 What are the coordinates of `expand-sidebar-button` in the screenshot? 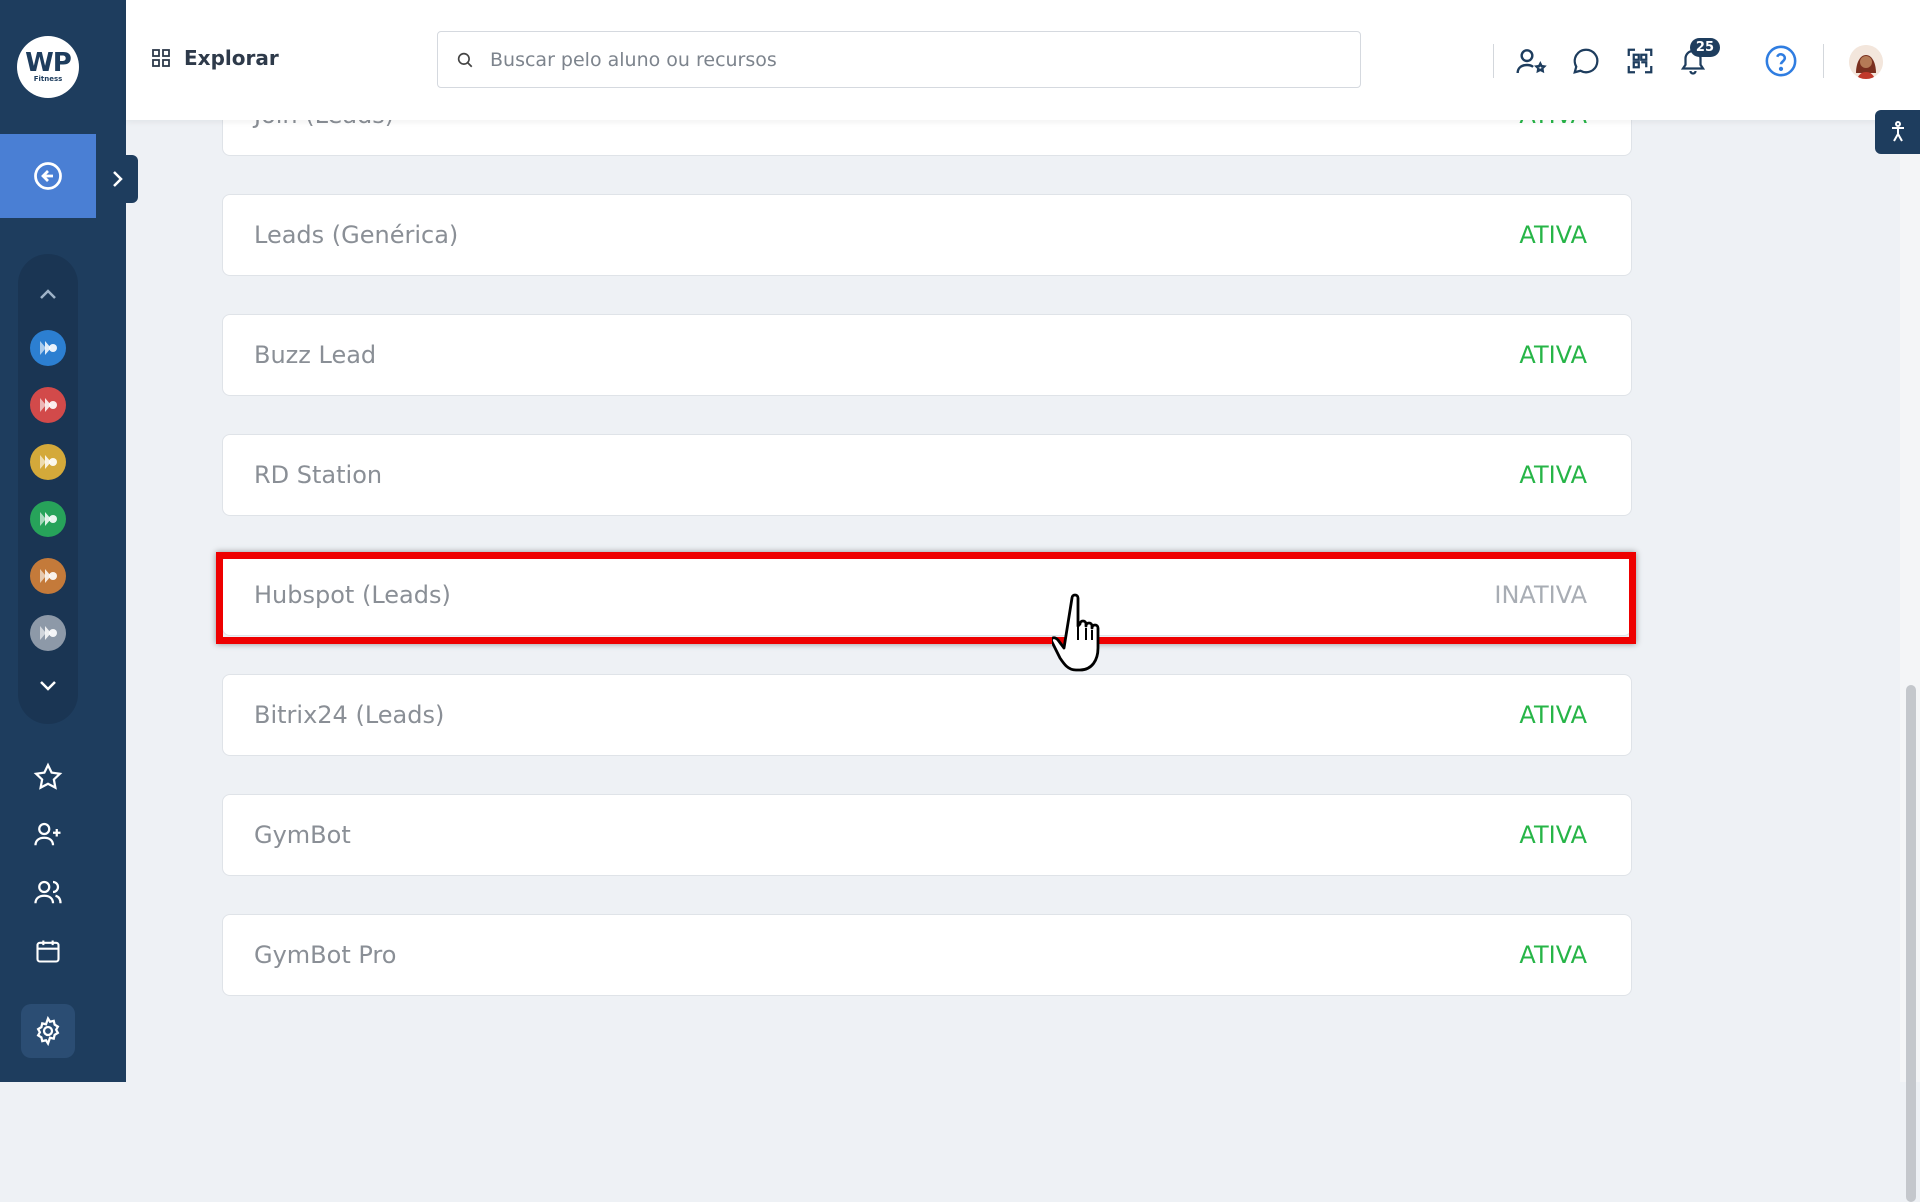 It's located at (117, 179).